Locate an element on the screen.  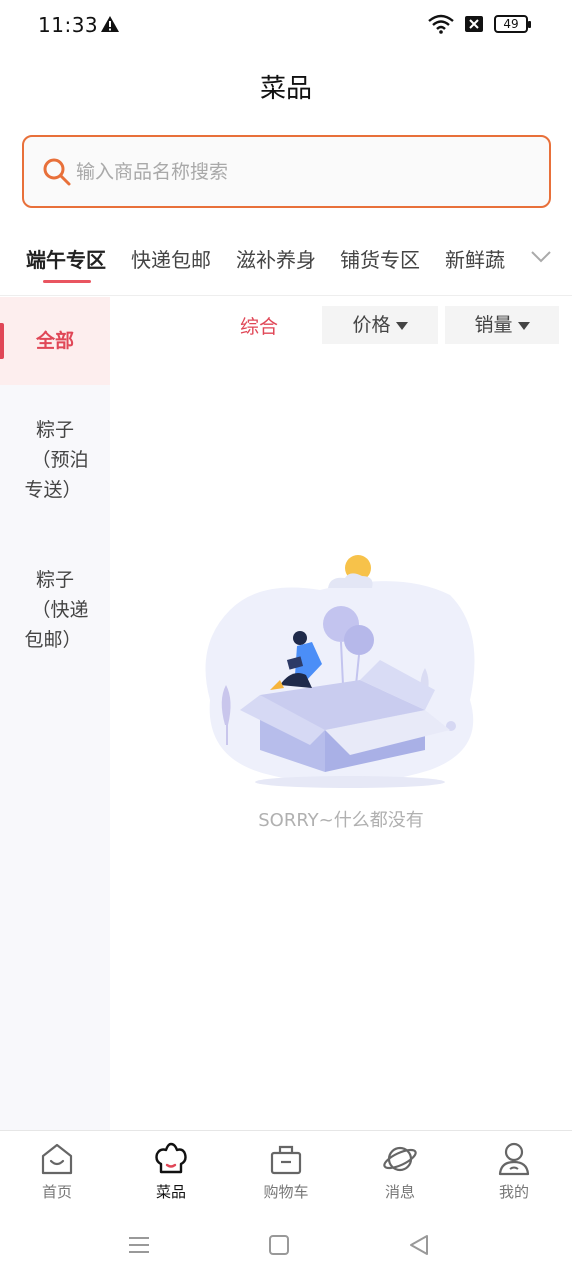
nav-label: 菜品 is located at coordinates (170, 1192).